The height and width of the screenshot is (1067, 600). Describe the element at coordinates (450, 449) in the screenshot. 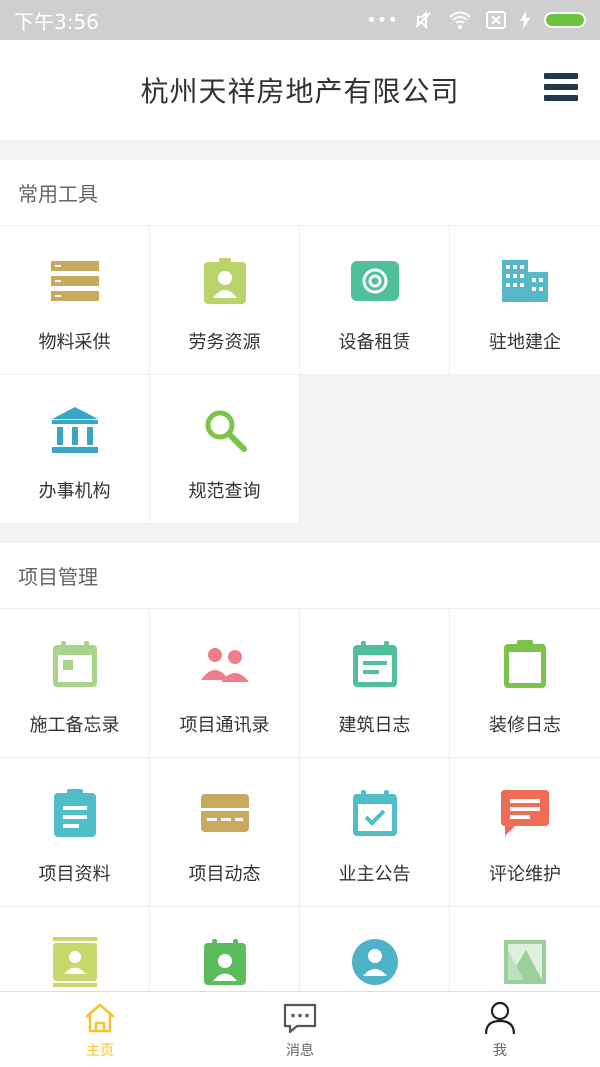

I see `grid-empty-space` at that location.